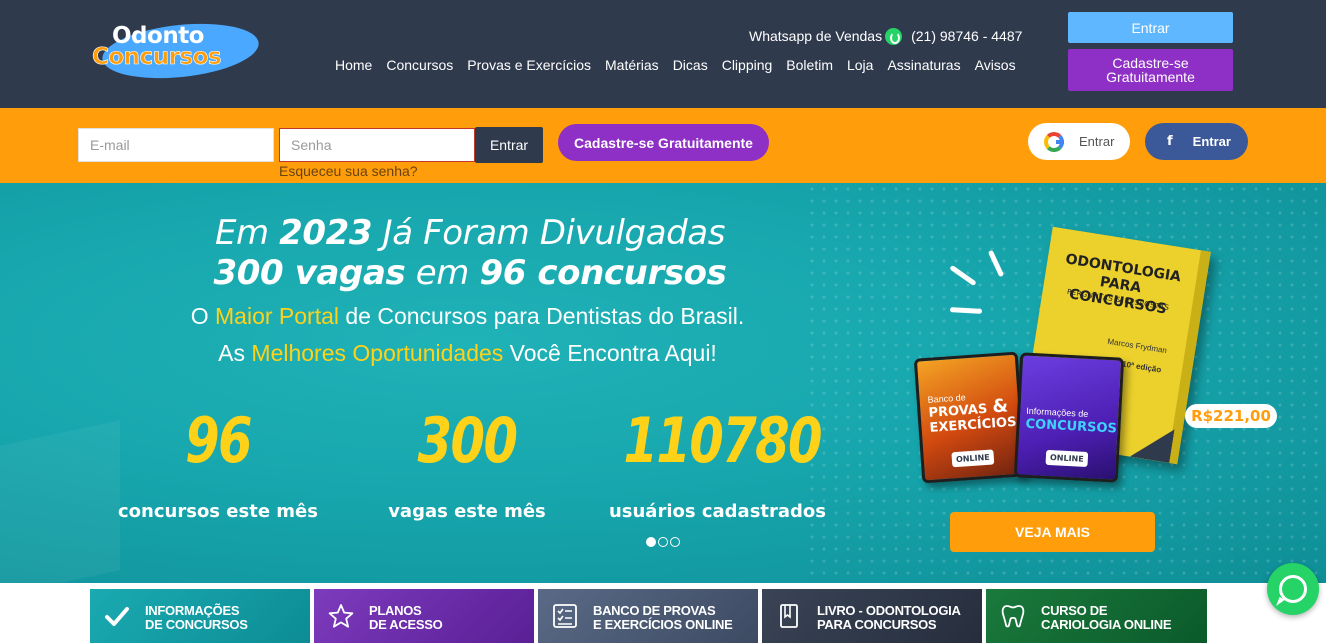  Describe the element at coordinates (277, 316) in the screenshot. I see `hero-sub1-highlight: Maior Portal` at that location.